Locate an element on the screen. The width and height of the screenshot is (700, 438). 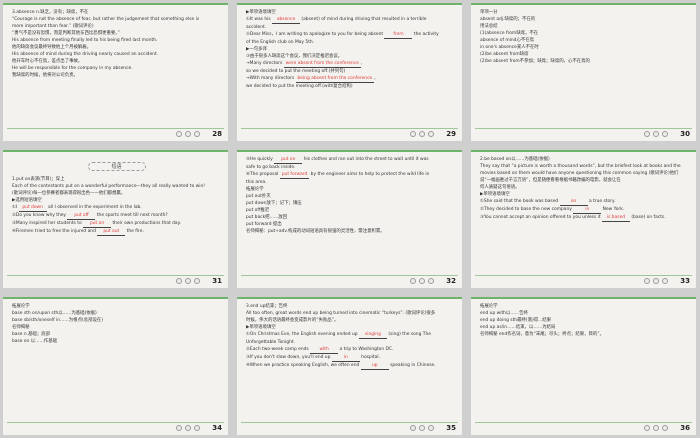
text-line: ③由于很多人缺席这个会议，我们决定推迟会议。 is located at coordinates (350, 56).